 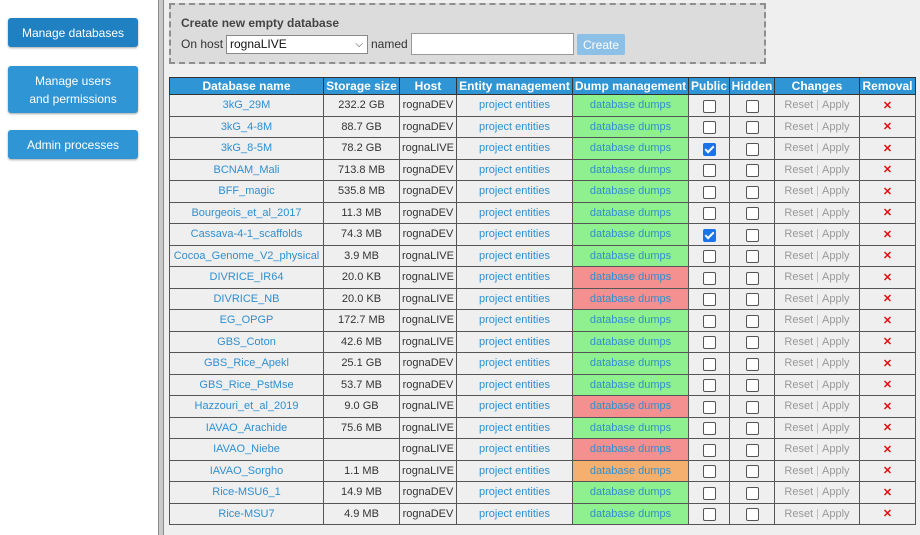 What do you see at coordinates (601, 44) in the screenshot?
I see `create-button: Create` at bounding box center [601, 44].